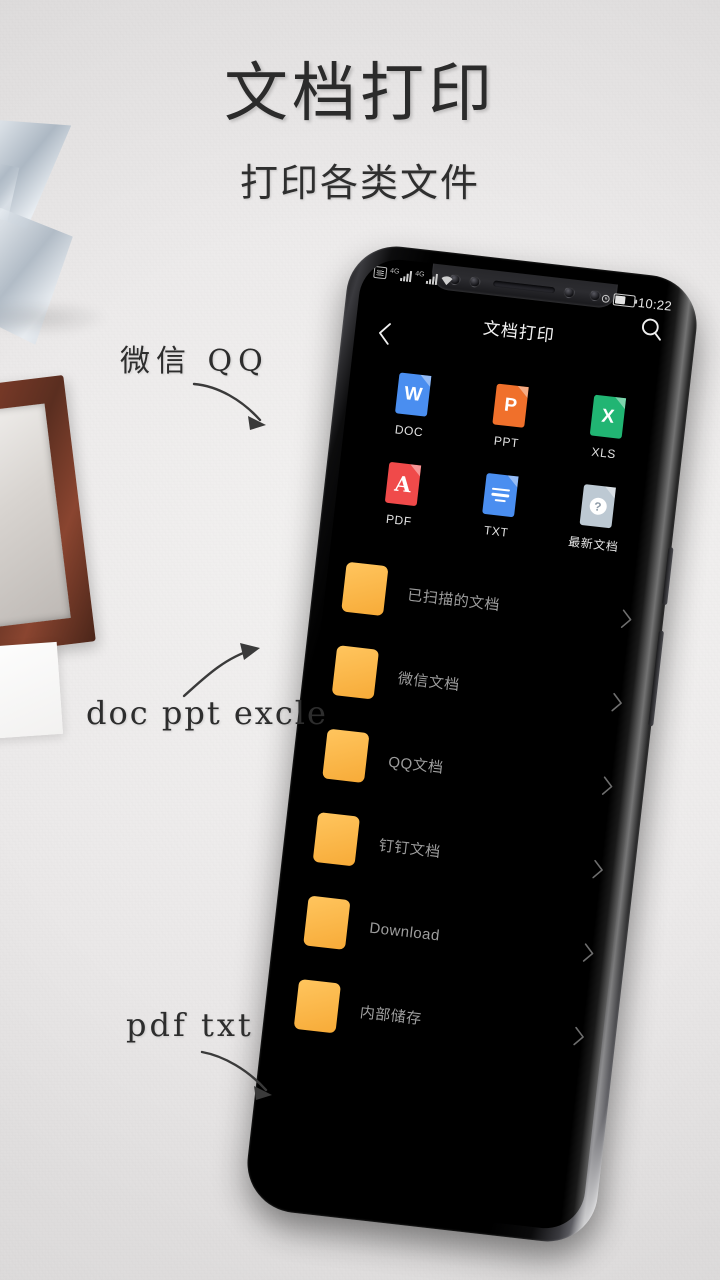 Image resolution: width=720 pixels, height=1280 pixels. What do you see at coordinates (194, 361) in the screenshot?
I see `annotation-wechat-qq: 微信 QQ` at bounding box center [194, 361].